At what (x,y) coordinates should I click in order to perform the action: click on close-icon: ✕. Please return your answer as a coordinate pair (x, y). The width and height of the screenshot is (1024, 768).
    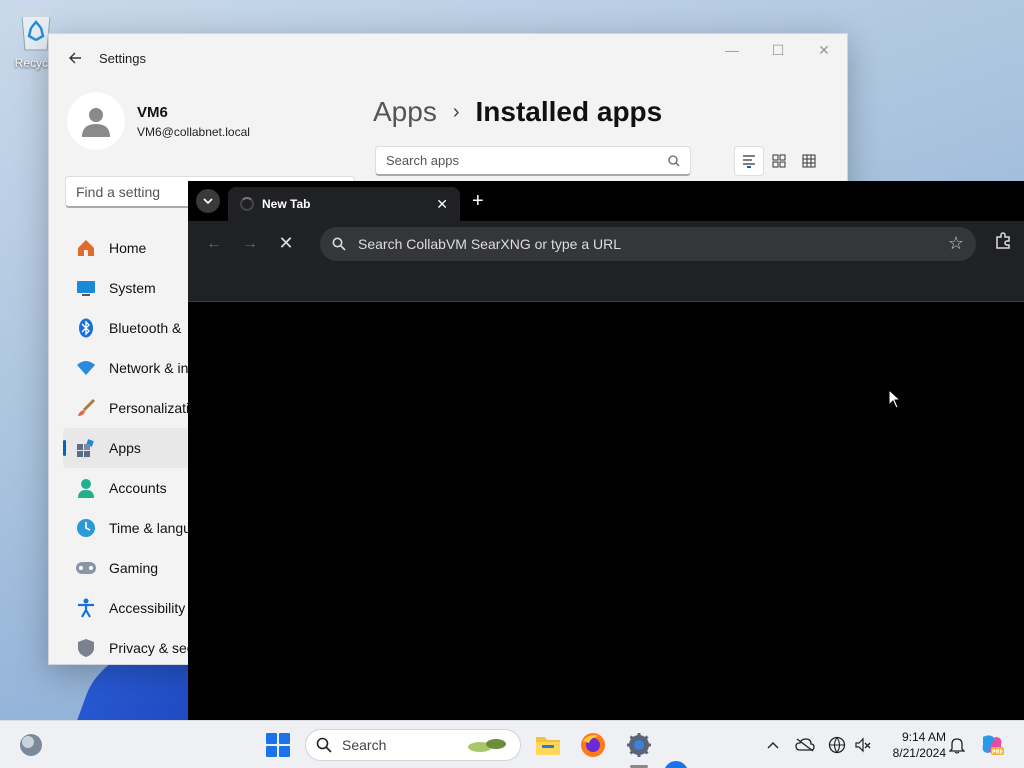
    Looking at the image, I should click on (286, 243).